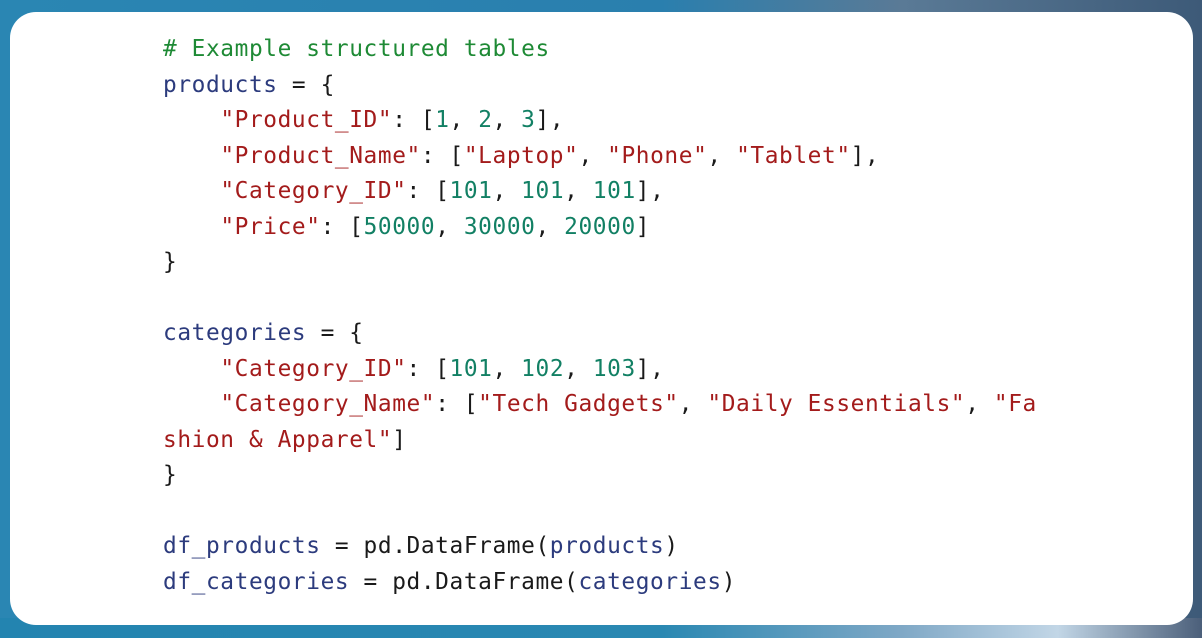  Describe the element at coordinates (521, 155) in the screenshot. I see `code-string: "Laptop"` at that location.